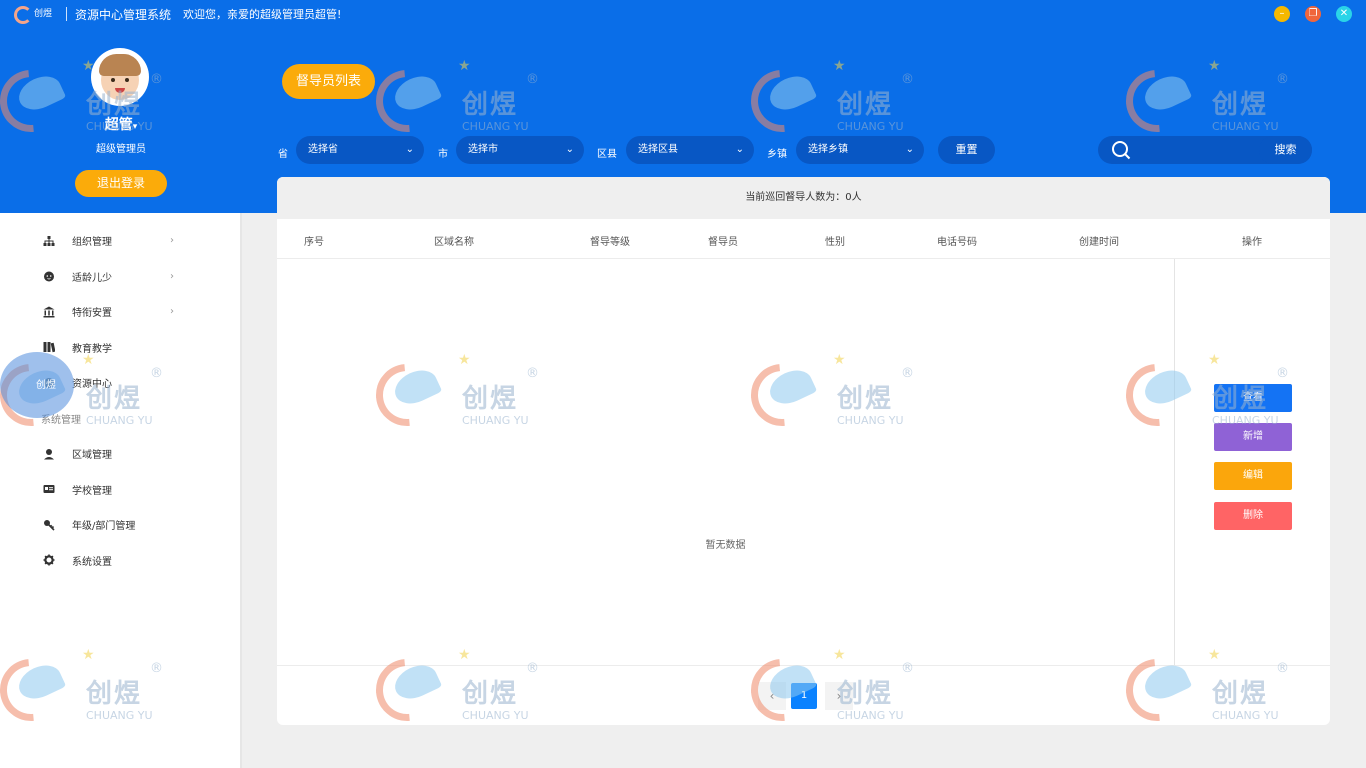 This screenshot has width=1366, height=768. Describe the element at coordinates (92, 349) in the screenshot. I see `sidebar-item-label: 教育教学` at that location.